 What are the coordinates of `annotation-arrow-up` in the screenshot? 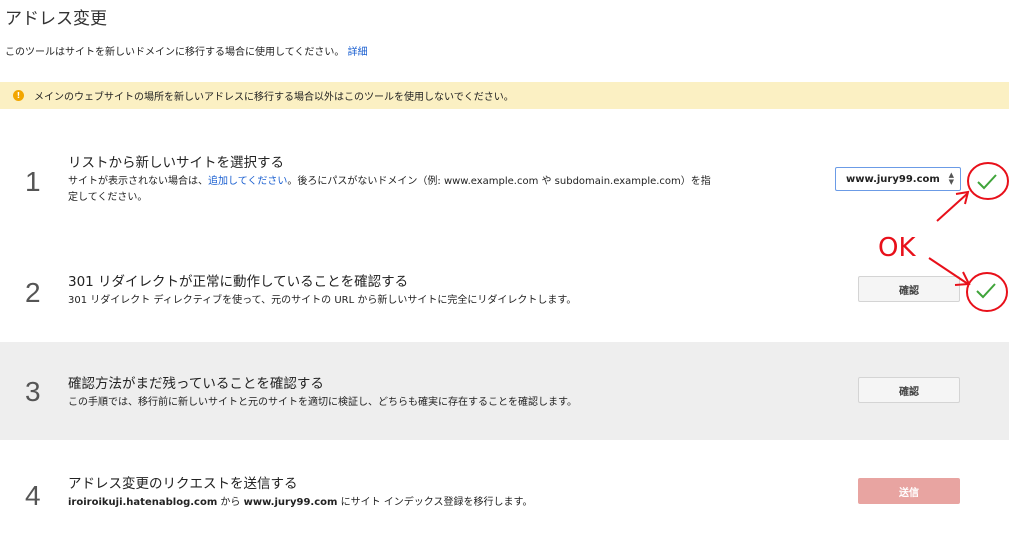 It's located at (953, 206).